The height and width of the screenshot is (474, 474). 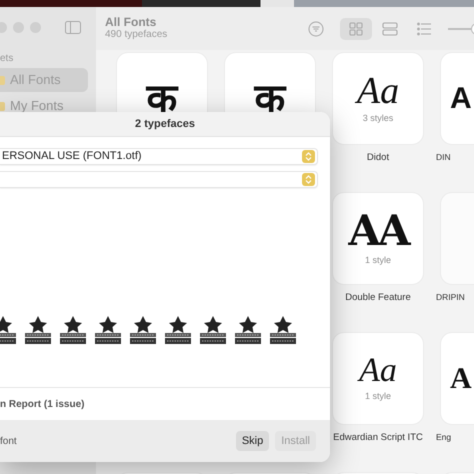 I want to click on font-name: Didot, so click(x=378, y=158).